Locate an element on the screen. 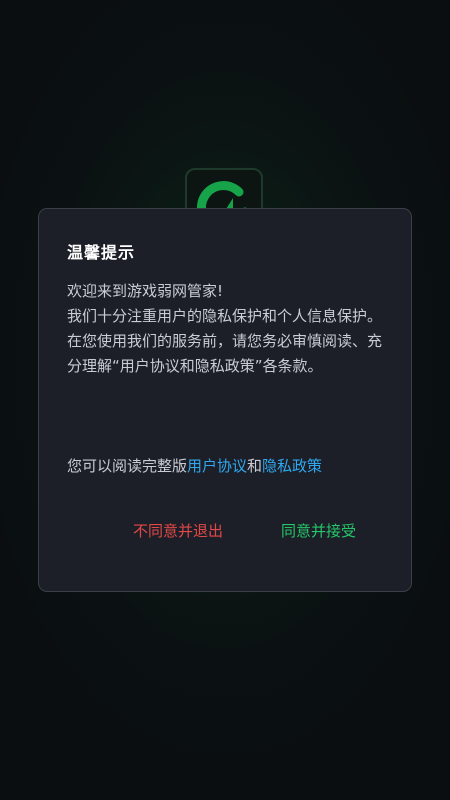 This screenshot has width=450, height=800. policy-conjunction-text: 和 is located at coordinates (255, 466).